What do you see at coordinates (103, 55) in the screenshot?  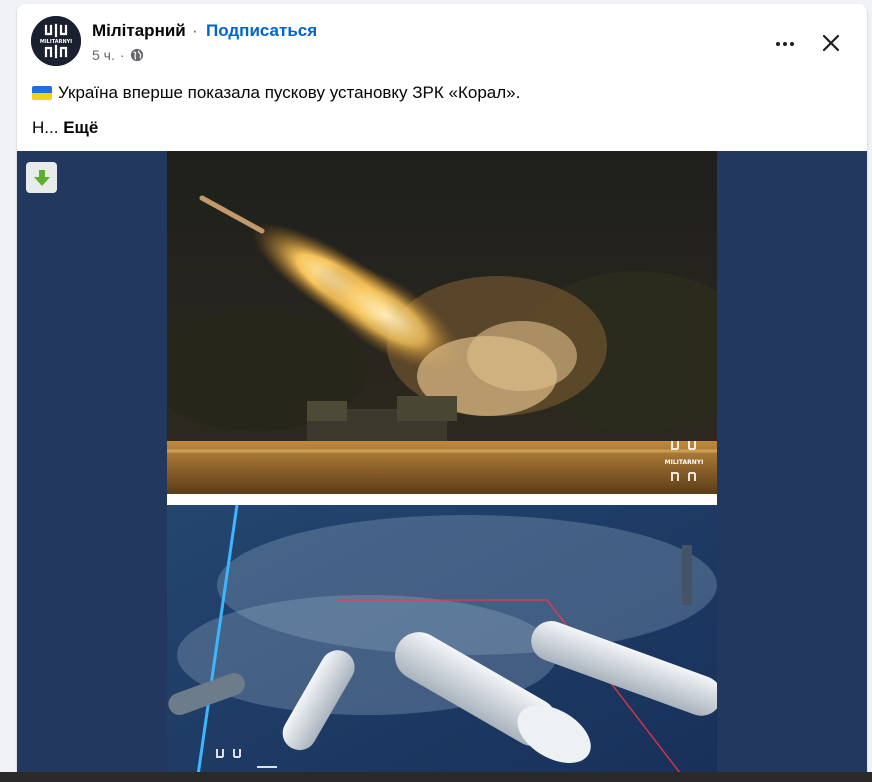 I see `post-timestamp: 5 ч.` at bounding box center [103, 55].